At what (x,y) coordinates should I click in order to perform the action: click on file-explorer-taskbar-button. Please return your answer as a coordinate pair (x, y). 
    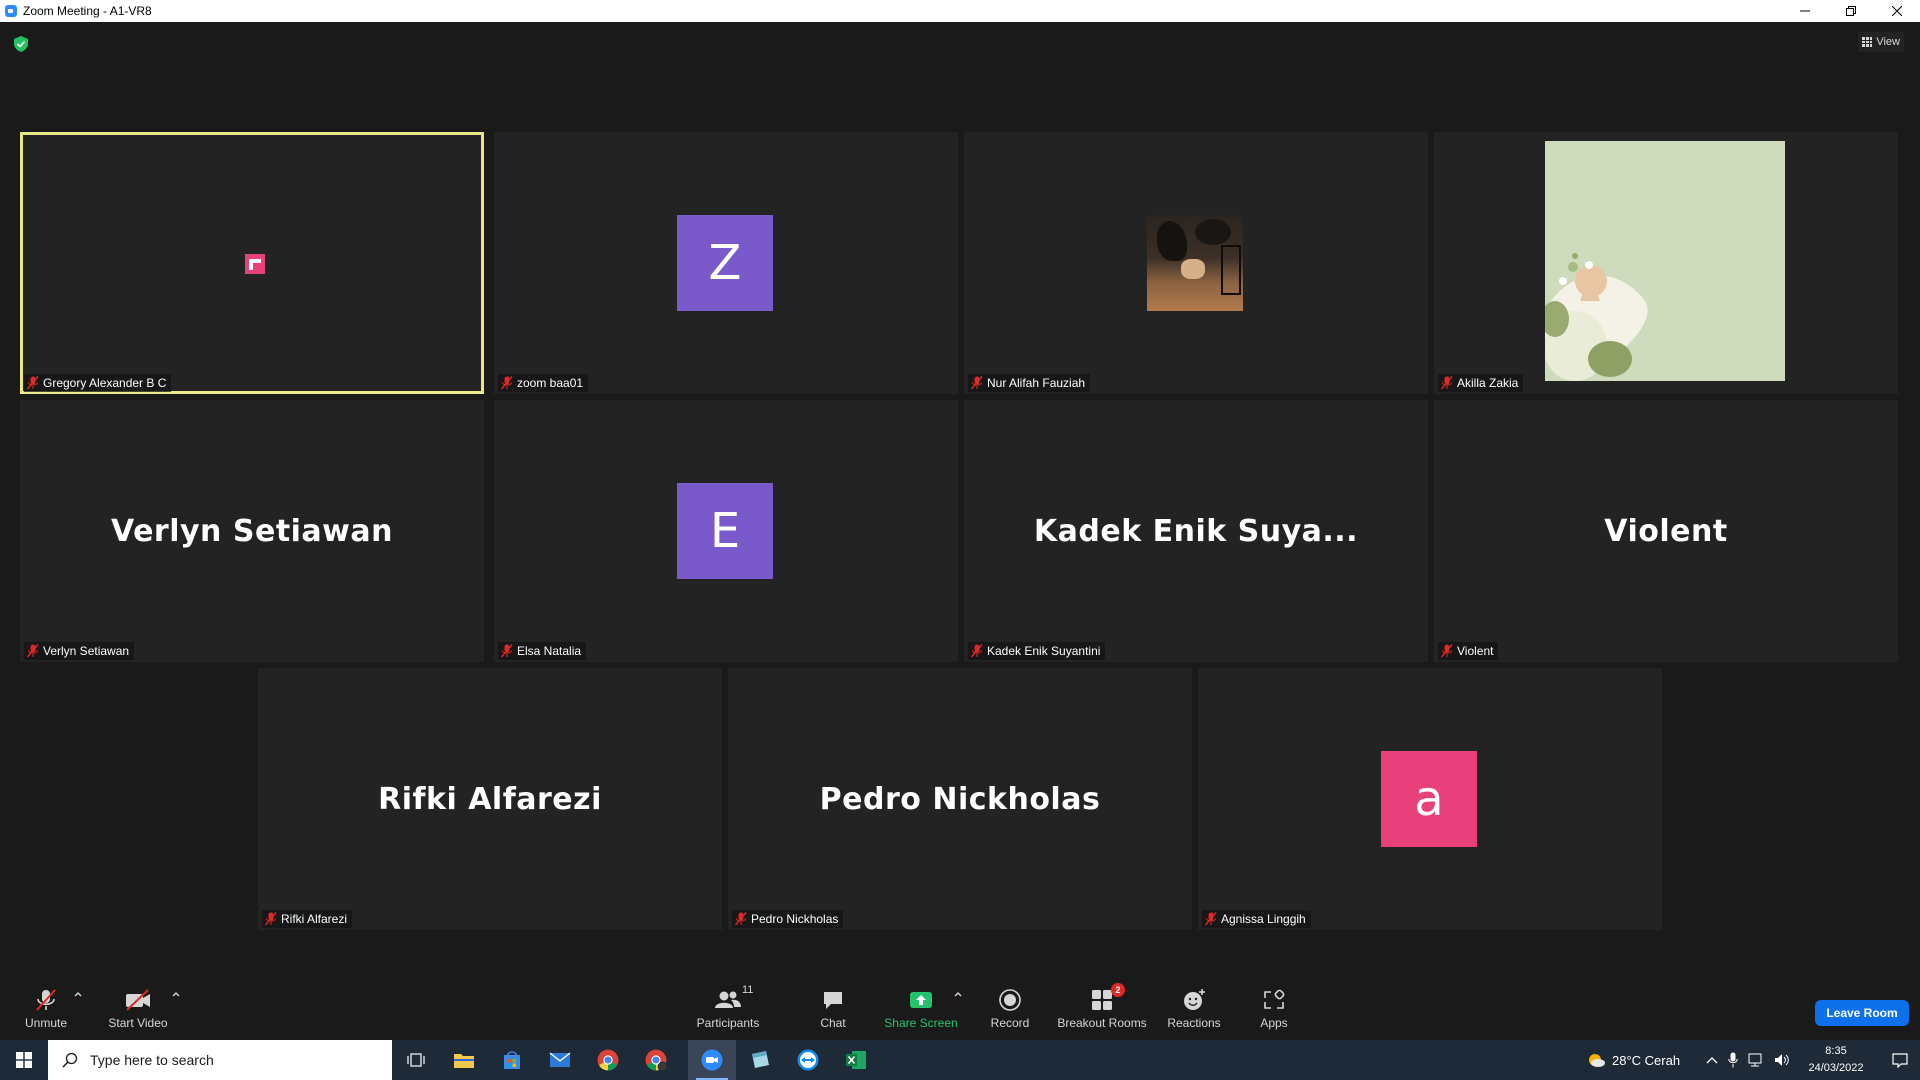
    Looking at the image, I should click on (464, 1060).